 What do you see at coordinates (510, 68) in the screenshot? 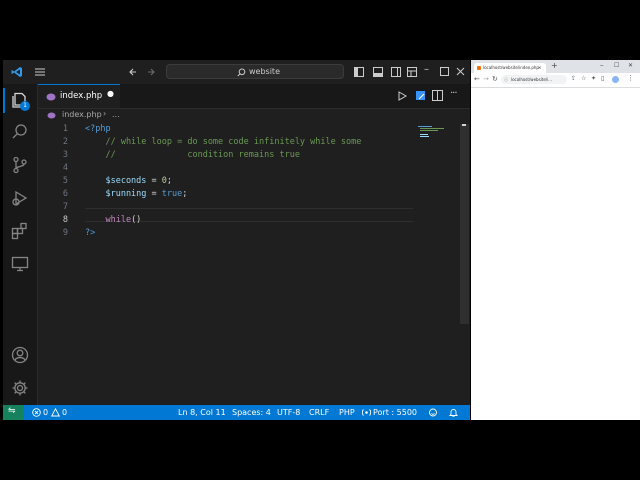
I see `browser-tab: localhost/website/index.php ✕` at bounding box center [510, 68].